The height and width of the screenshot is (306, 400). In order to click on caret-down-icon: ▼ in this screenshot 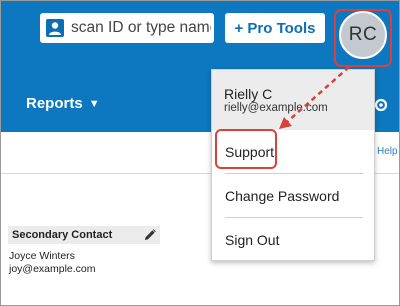, I will do `click(94, 103)`.